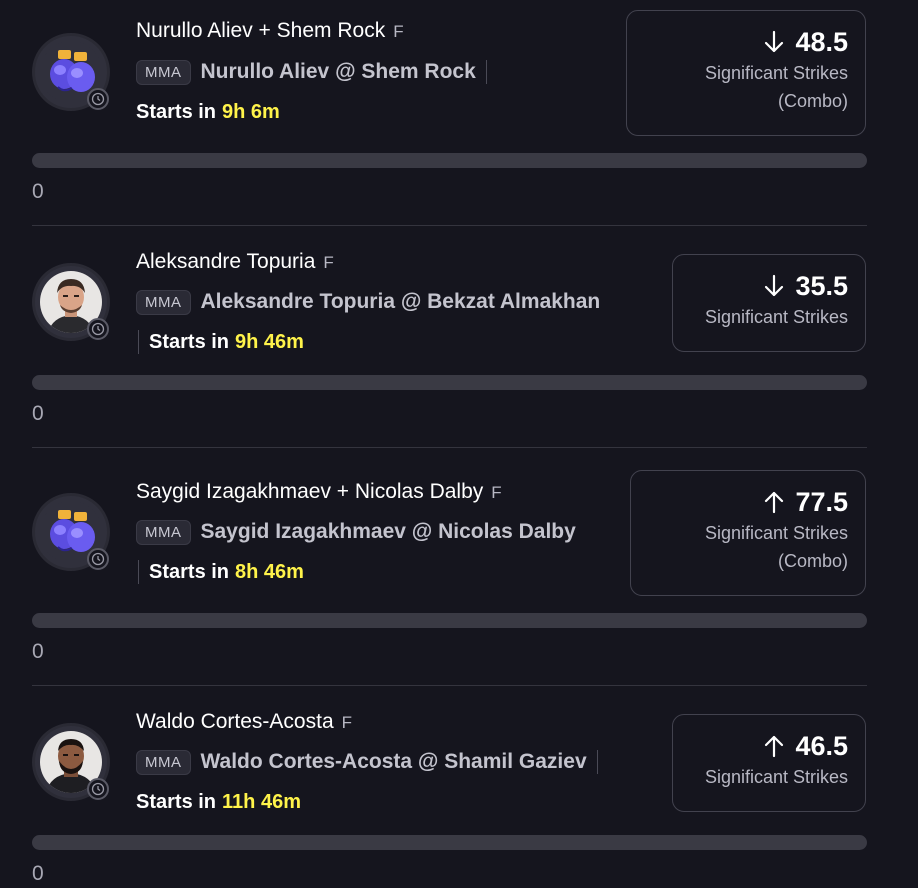 This screenshot has height=888, width=918. What do you see at coordinates (769, 303) in the screenshot?
I see `projection-button: 35.5 Significant Strikes` at bounding box center [769, 303].